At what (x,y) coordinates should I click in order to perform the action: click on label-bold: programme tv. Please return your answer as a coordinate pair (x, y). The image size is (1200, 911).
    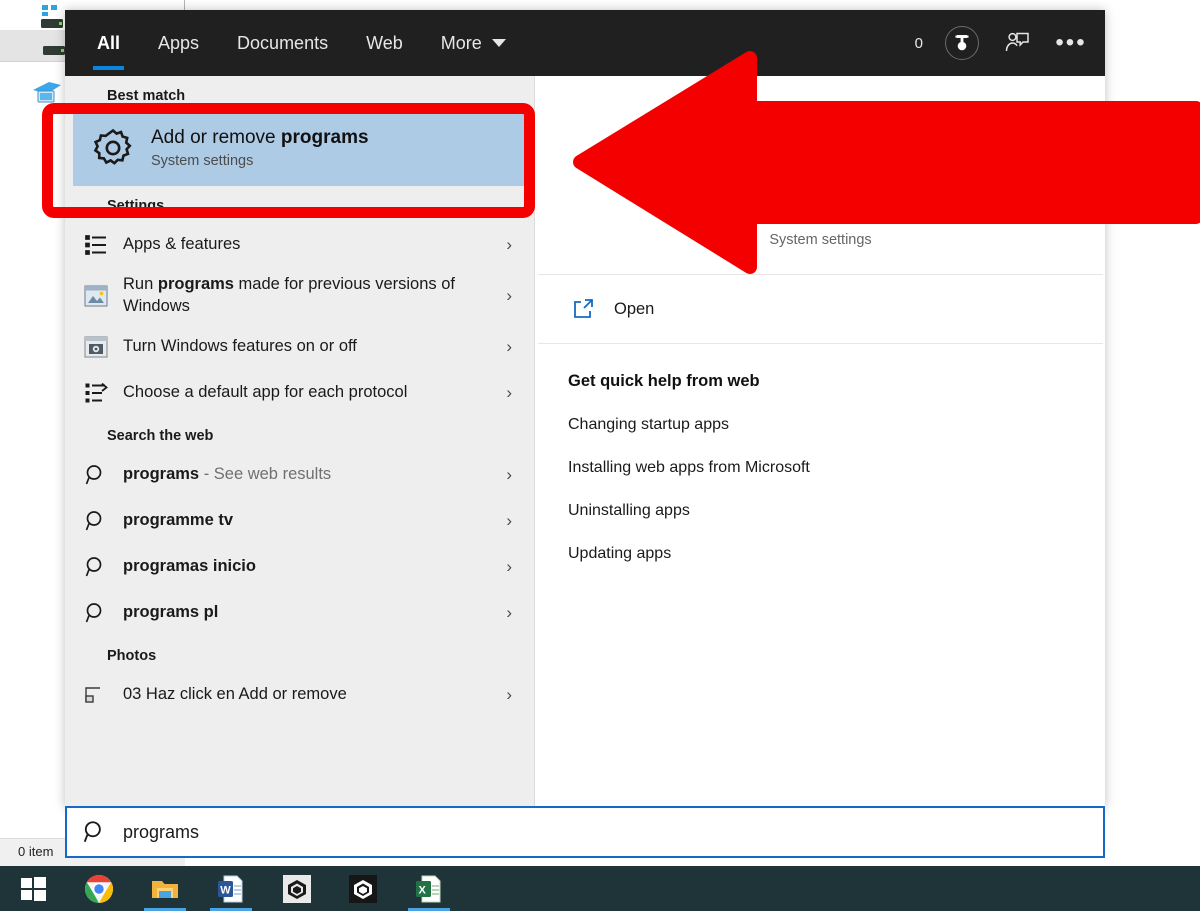
    Looking at the image, I should click on (178, 519).